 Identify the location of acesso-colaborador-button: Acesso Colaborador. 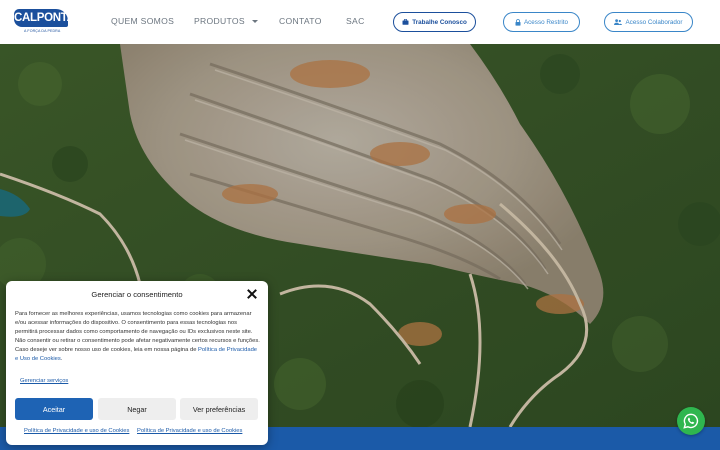
(648, 22).